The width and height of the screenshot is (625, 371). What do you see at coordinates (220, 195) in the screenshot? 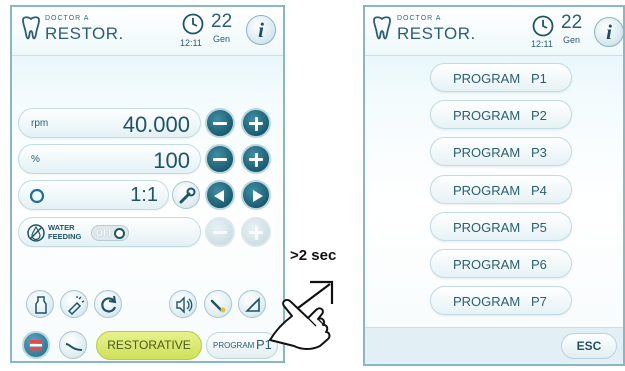
I see `rotate-left-button` at bounding box center [220, 195].